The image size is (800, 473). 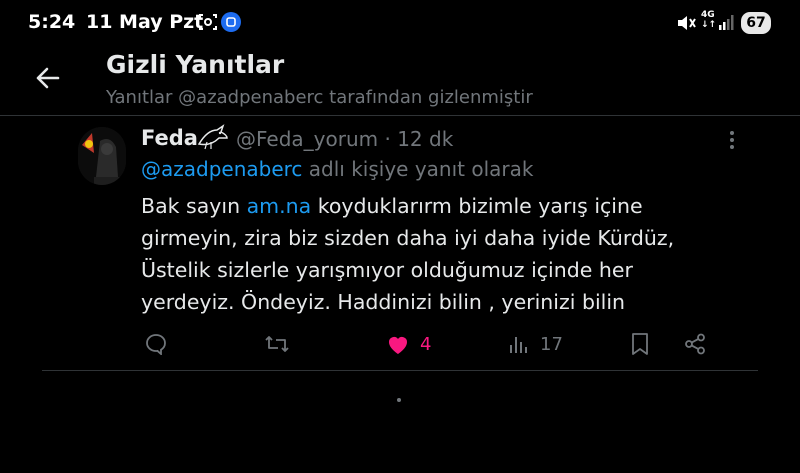 What do you see at coordinates (398, 345) in the screenshot?
I see `heart-icon` at bounding box center [398, 345].